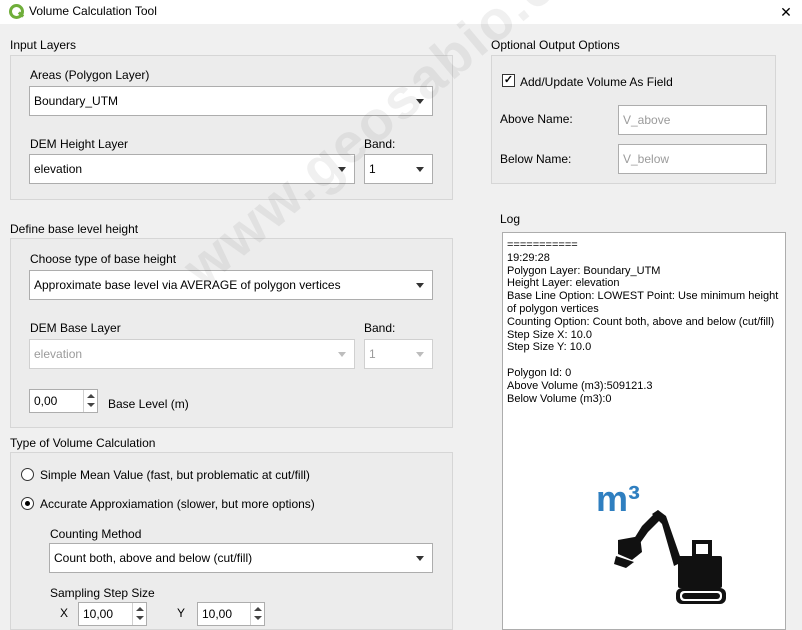 Image resolution: width=802 pixels, height=630 pixels. I want to click on dem-base-value: elevation, so click(58, 354).